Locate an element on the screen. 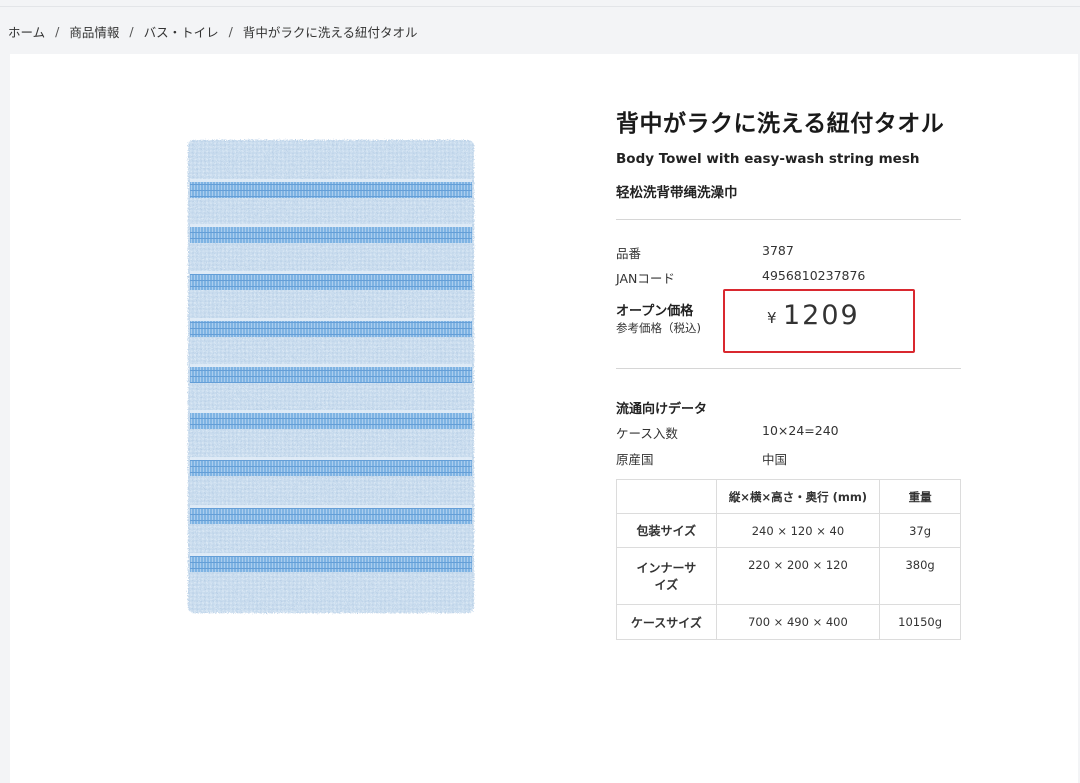 This screenshot has width=1080, height=783. price-highlight-box: ¥ 1209 is located at coordinates (819, 321).